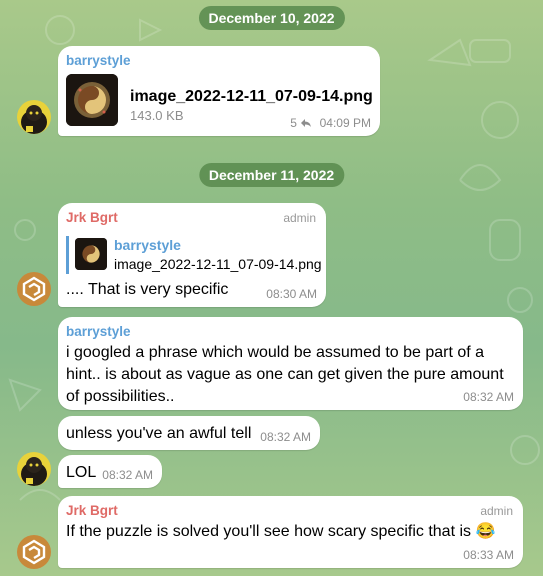  I want to click on message-text: unless you've an awful tell, so click(159, 433).